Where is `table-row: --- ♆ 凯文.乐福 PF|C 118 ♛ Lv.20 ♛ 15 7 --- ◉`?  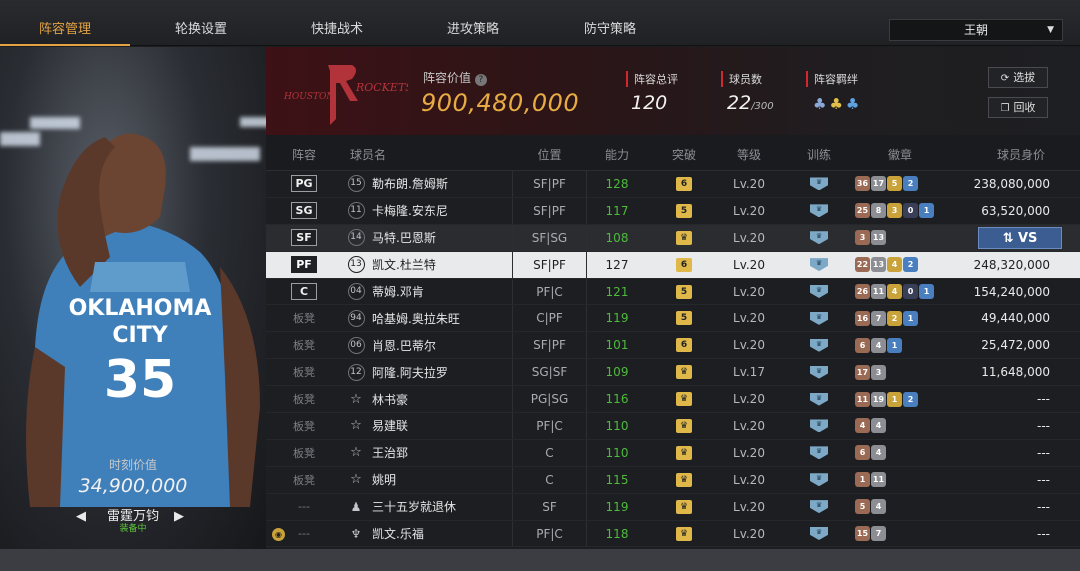 table-row: --- ♆ 凯文.乐福 PF|C 118 ♛ Lv.20 ♛ 15 7 --- ◉ is located at coordinates (673, 534).